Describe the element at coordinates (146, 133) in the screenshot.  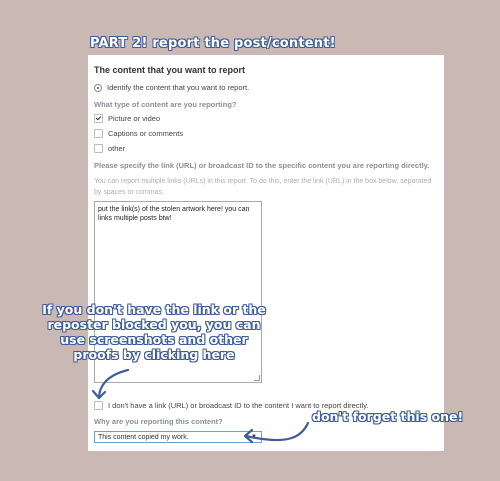
I see `checkbox-label: Captions or comments` at that location.